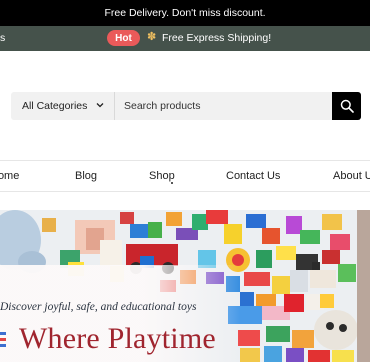 The image size is (370, 362). What do you see at coordinates (224, 106) in the screenshot?
I see `search-input` at bounding box center [224, 106].